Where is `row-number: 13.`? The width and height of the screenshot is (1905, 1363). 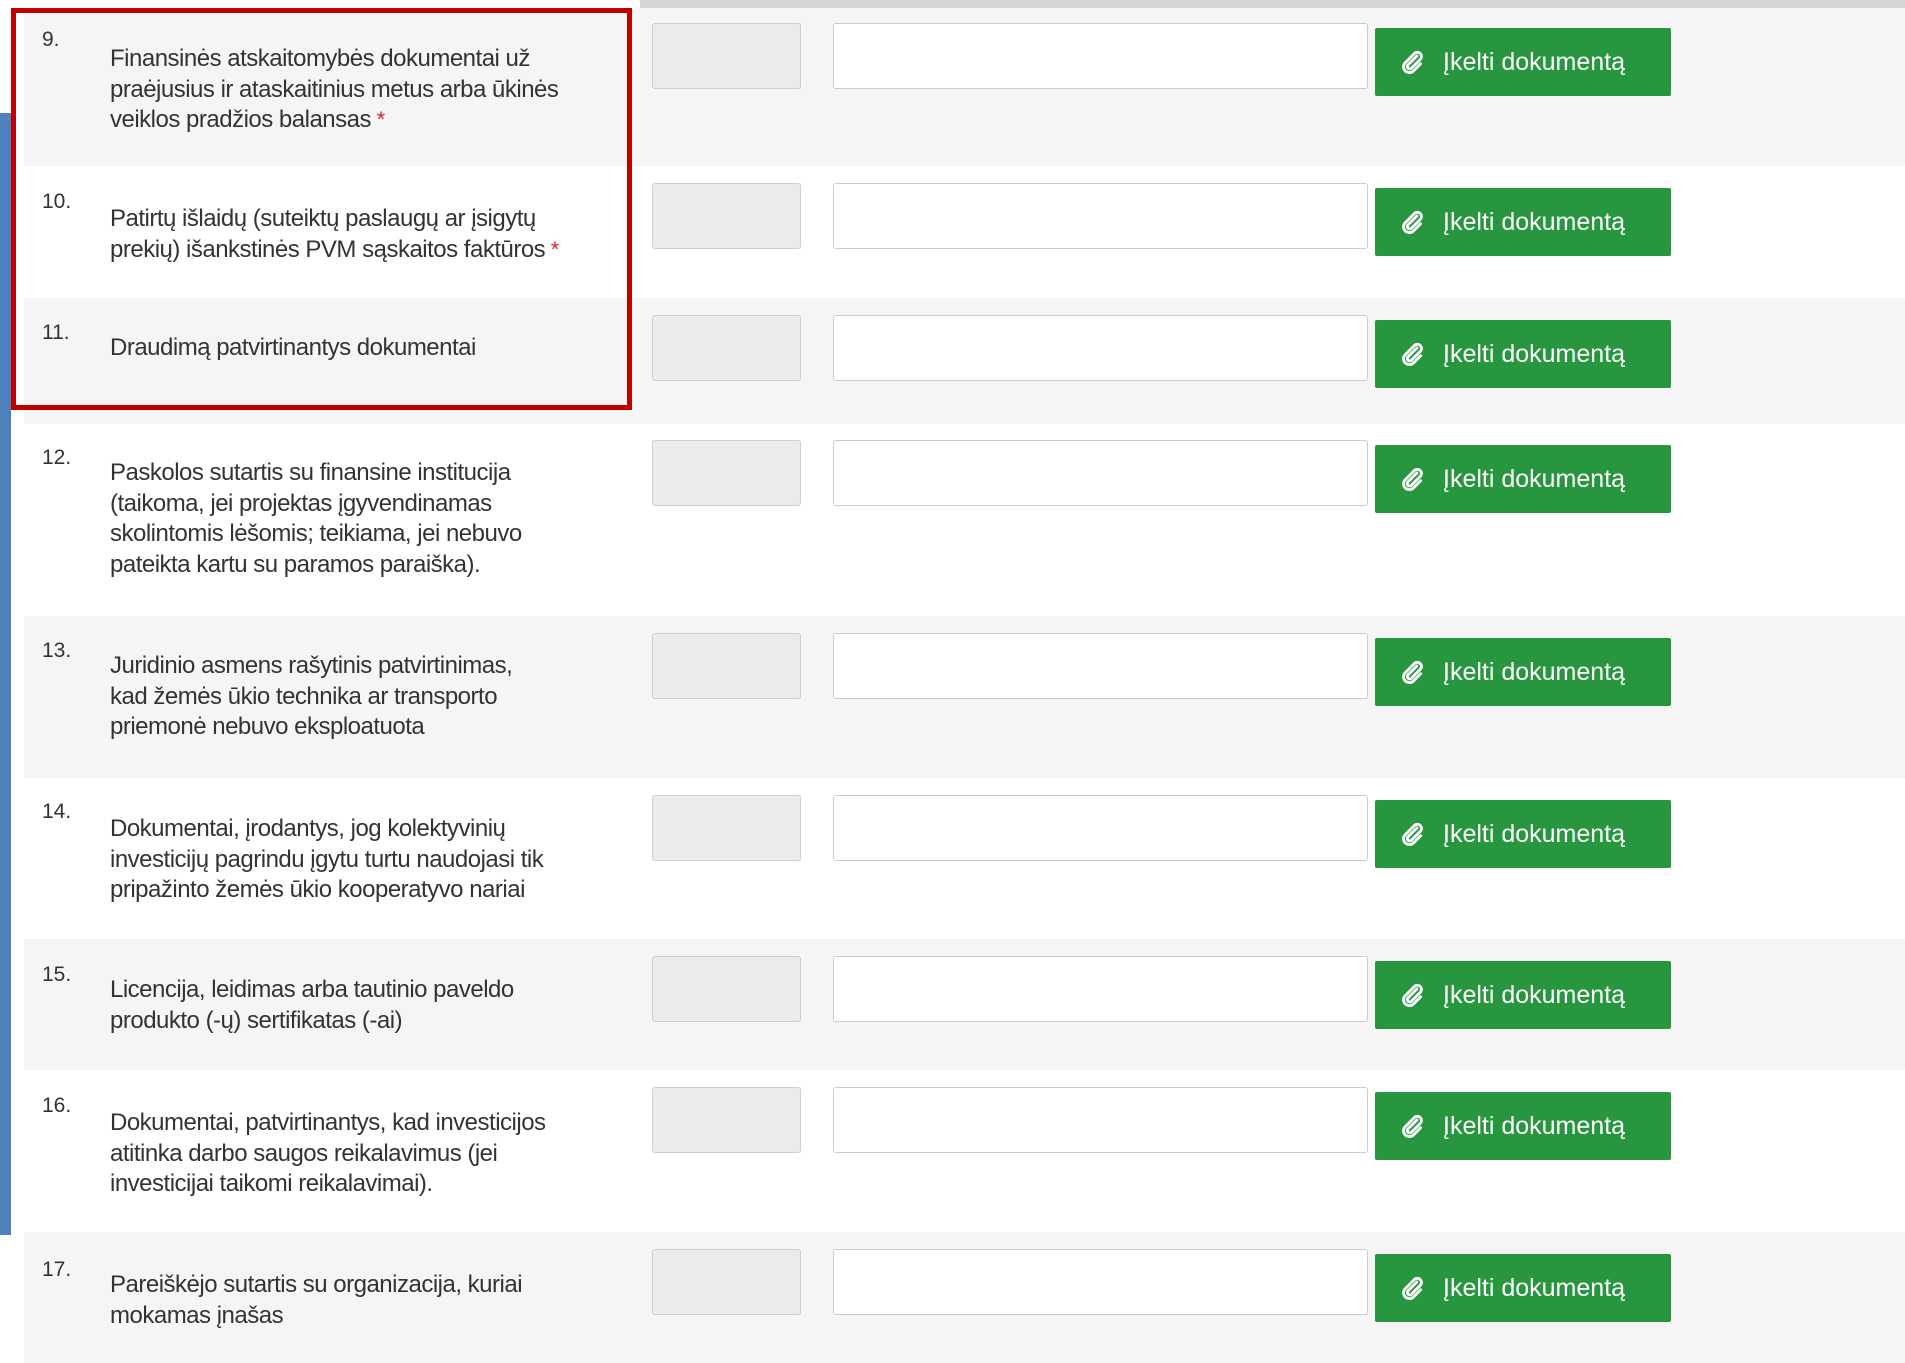
row-number: 13. is located at coordinates (57, 650).